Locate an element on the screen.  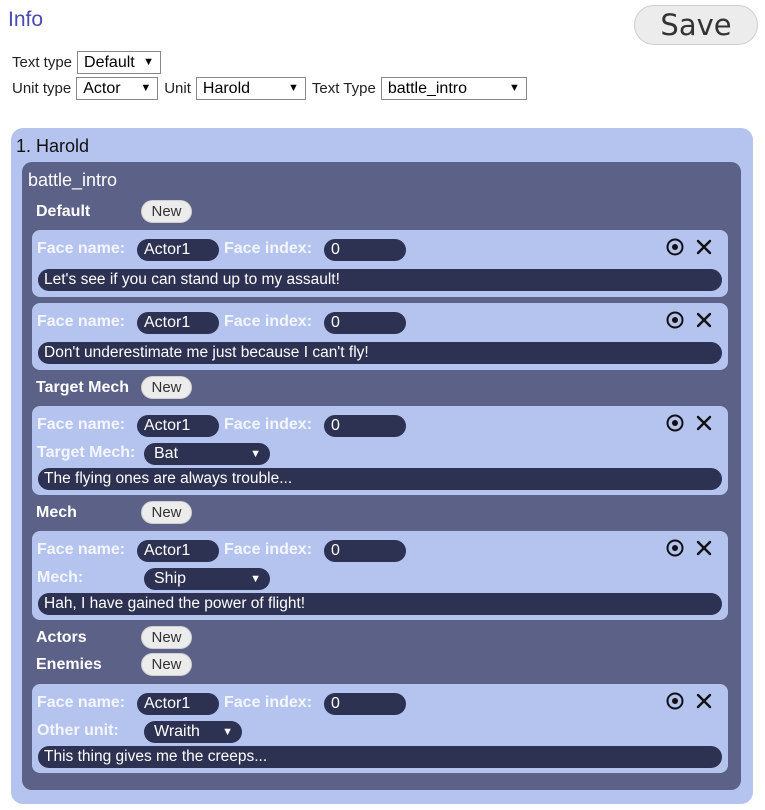
new-mech-button: New is located at coordinates (166, 512).